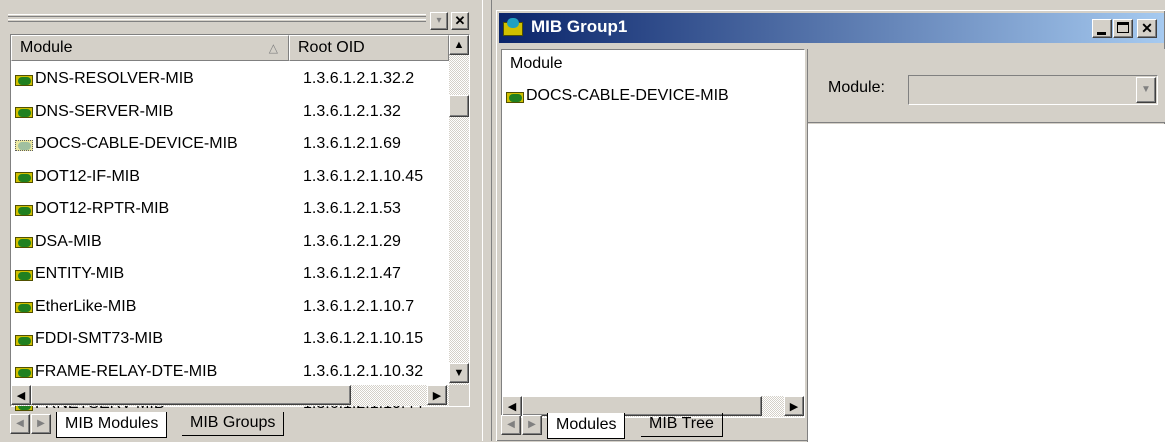 The width and height of the screenshot is (1165, 442). What do you see at coordinates (363, 339) in the screenshot?
I see `root-oid: 1.3.6.1.2.1.10.15` at bounding box center [363, 339].